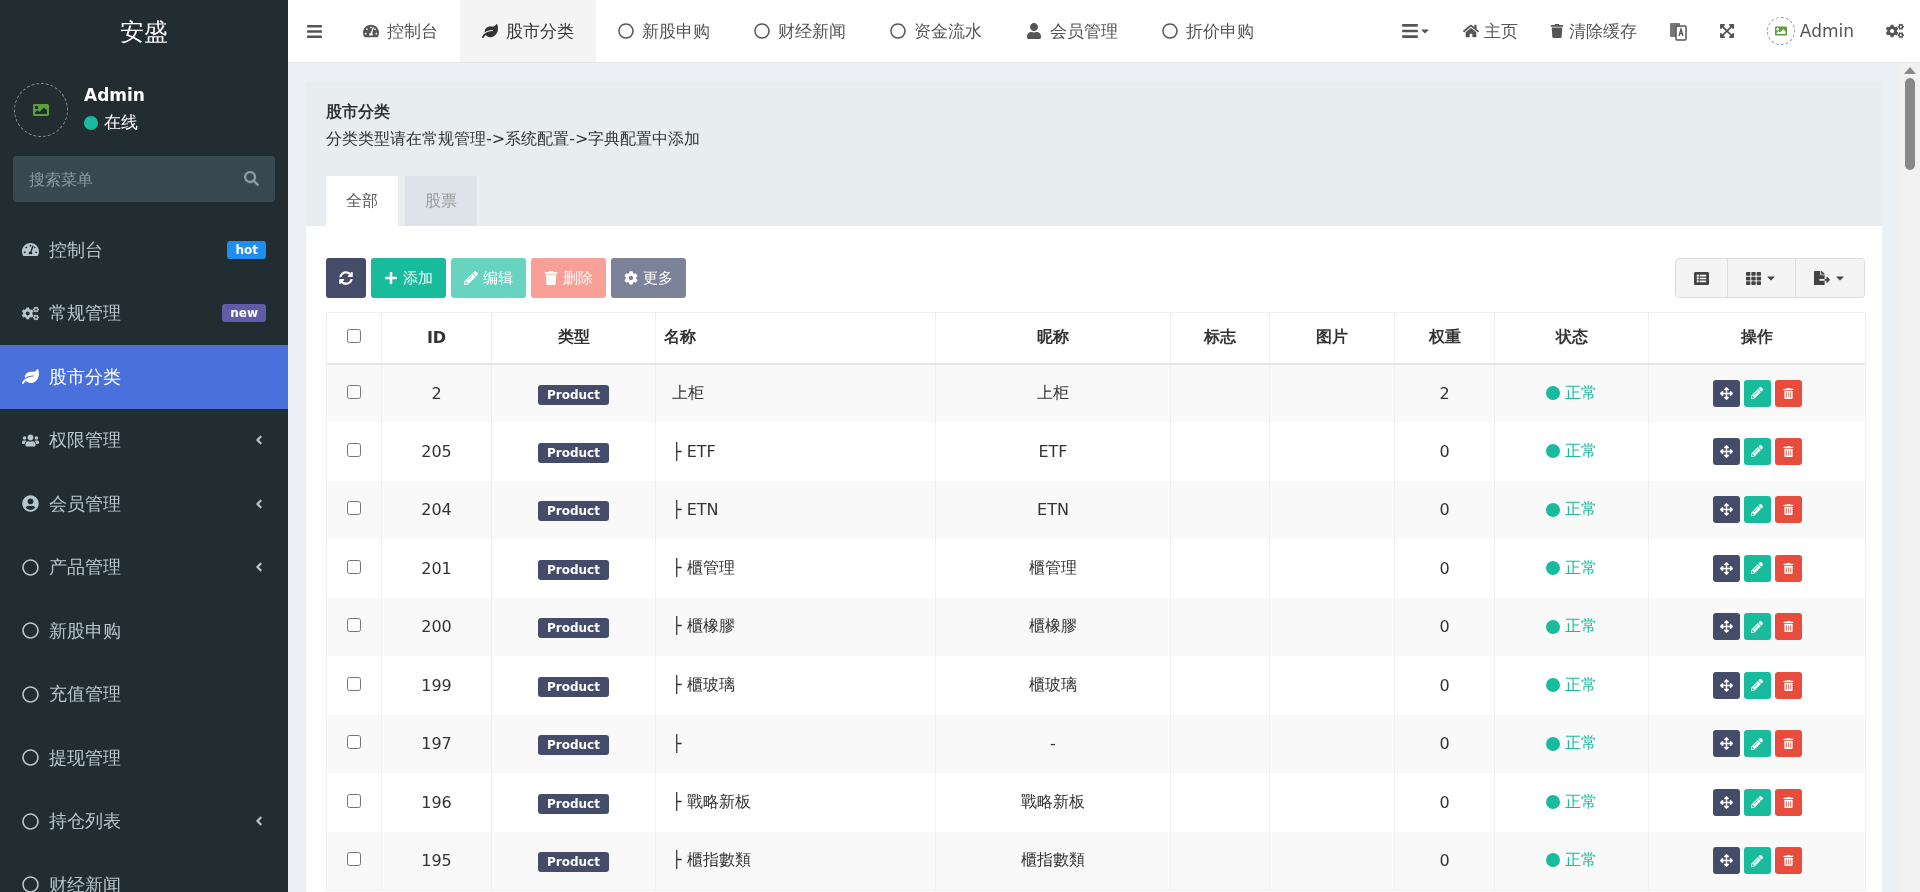 This screenshot has width=1920, height=892. What do you see at coordinates (1053, 860) in the screenshot?
I see `nickname-cell: 櫃指數類` at bounding box center [1053, 860].